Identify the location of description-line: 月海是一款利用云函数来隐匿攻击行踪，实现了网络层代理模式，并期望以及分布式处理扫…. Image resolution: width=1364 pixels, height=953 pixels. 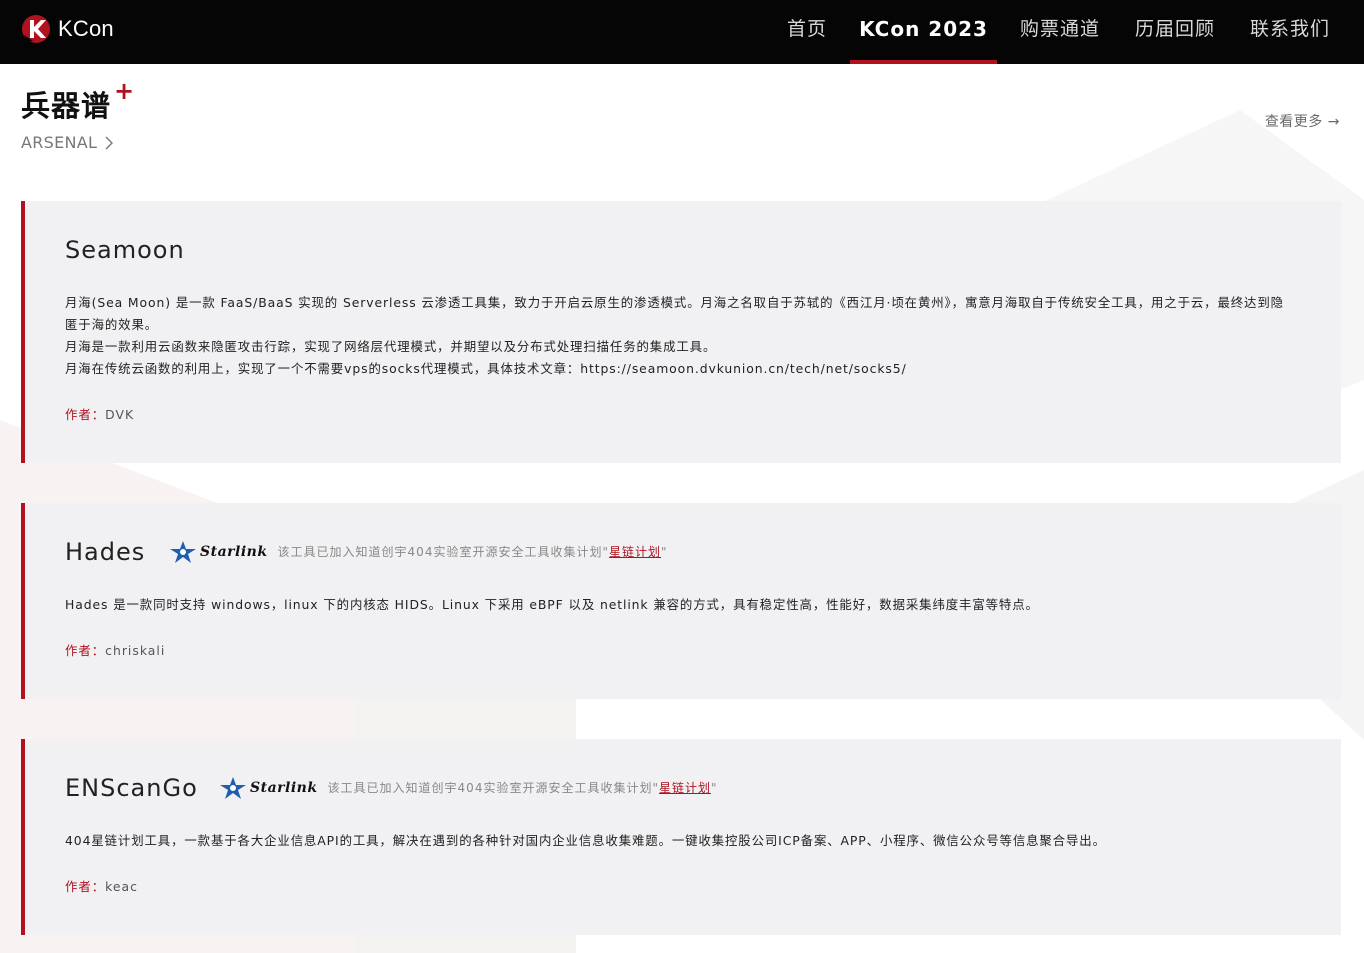
(391, 346).